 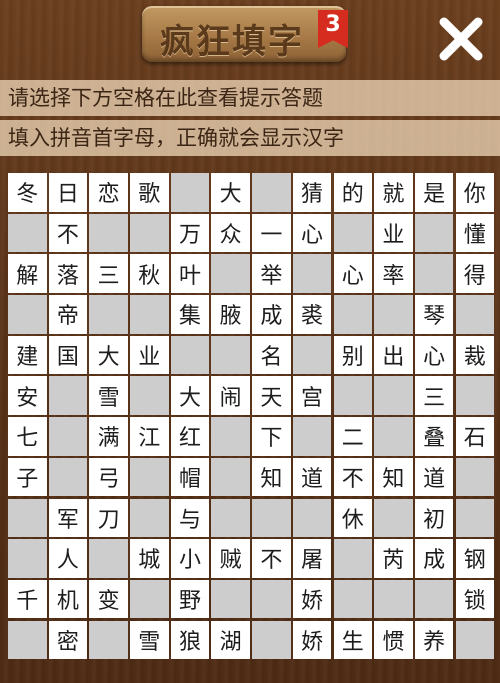 I want to click on grid-cell-filled: 帽, so click(x=190, y=477).